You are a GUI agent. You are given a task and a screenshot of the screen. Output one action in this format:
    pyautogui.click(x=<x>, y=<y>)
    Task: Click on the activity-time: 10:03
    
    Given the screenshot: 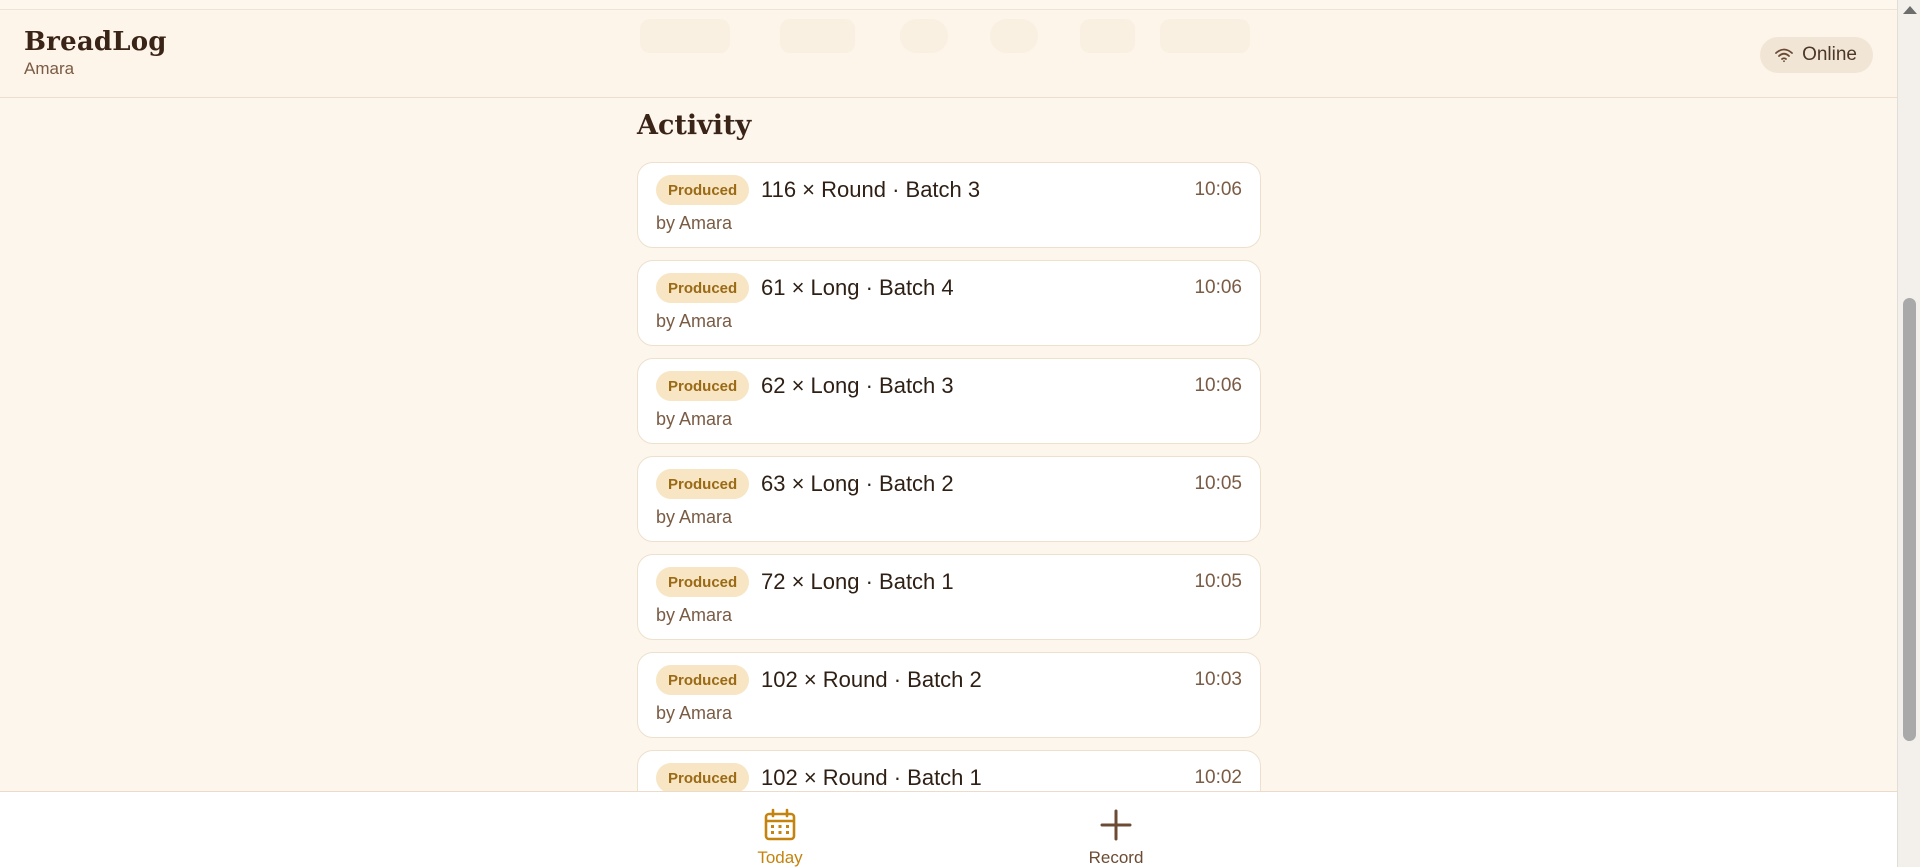 What is the action you would take?
    pyautogui.click(x=1218, y=679)
    